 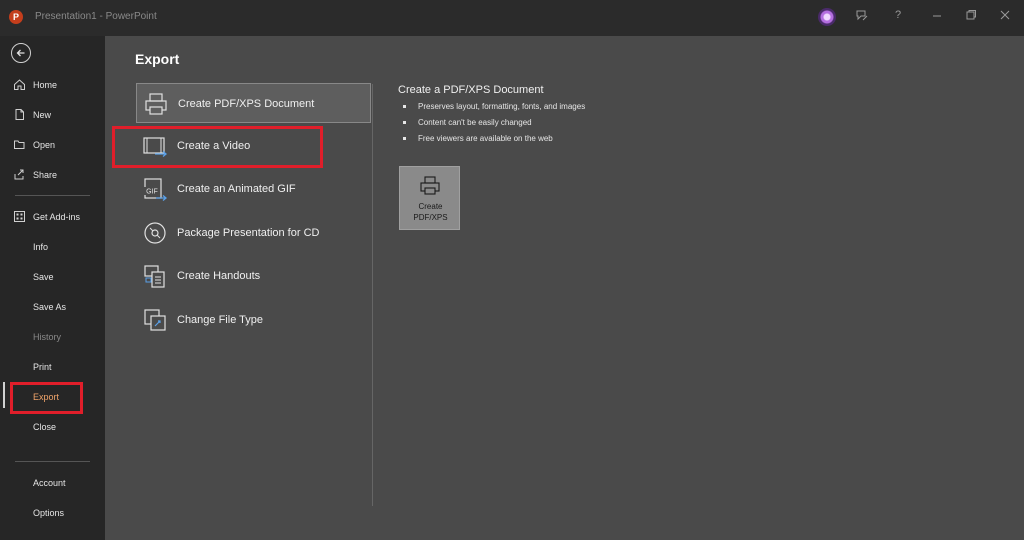 What do you see at coordinates (220, 320) in the screenshot?
I see `export-option-label: Change File Type` at bounding box center [220, 320].